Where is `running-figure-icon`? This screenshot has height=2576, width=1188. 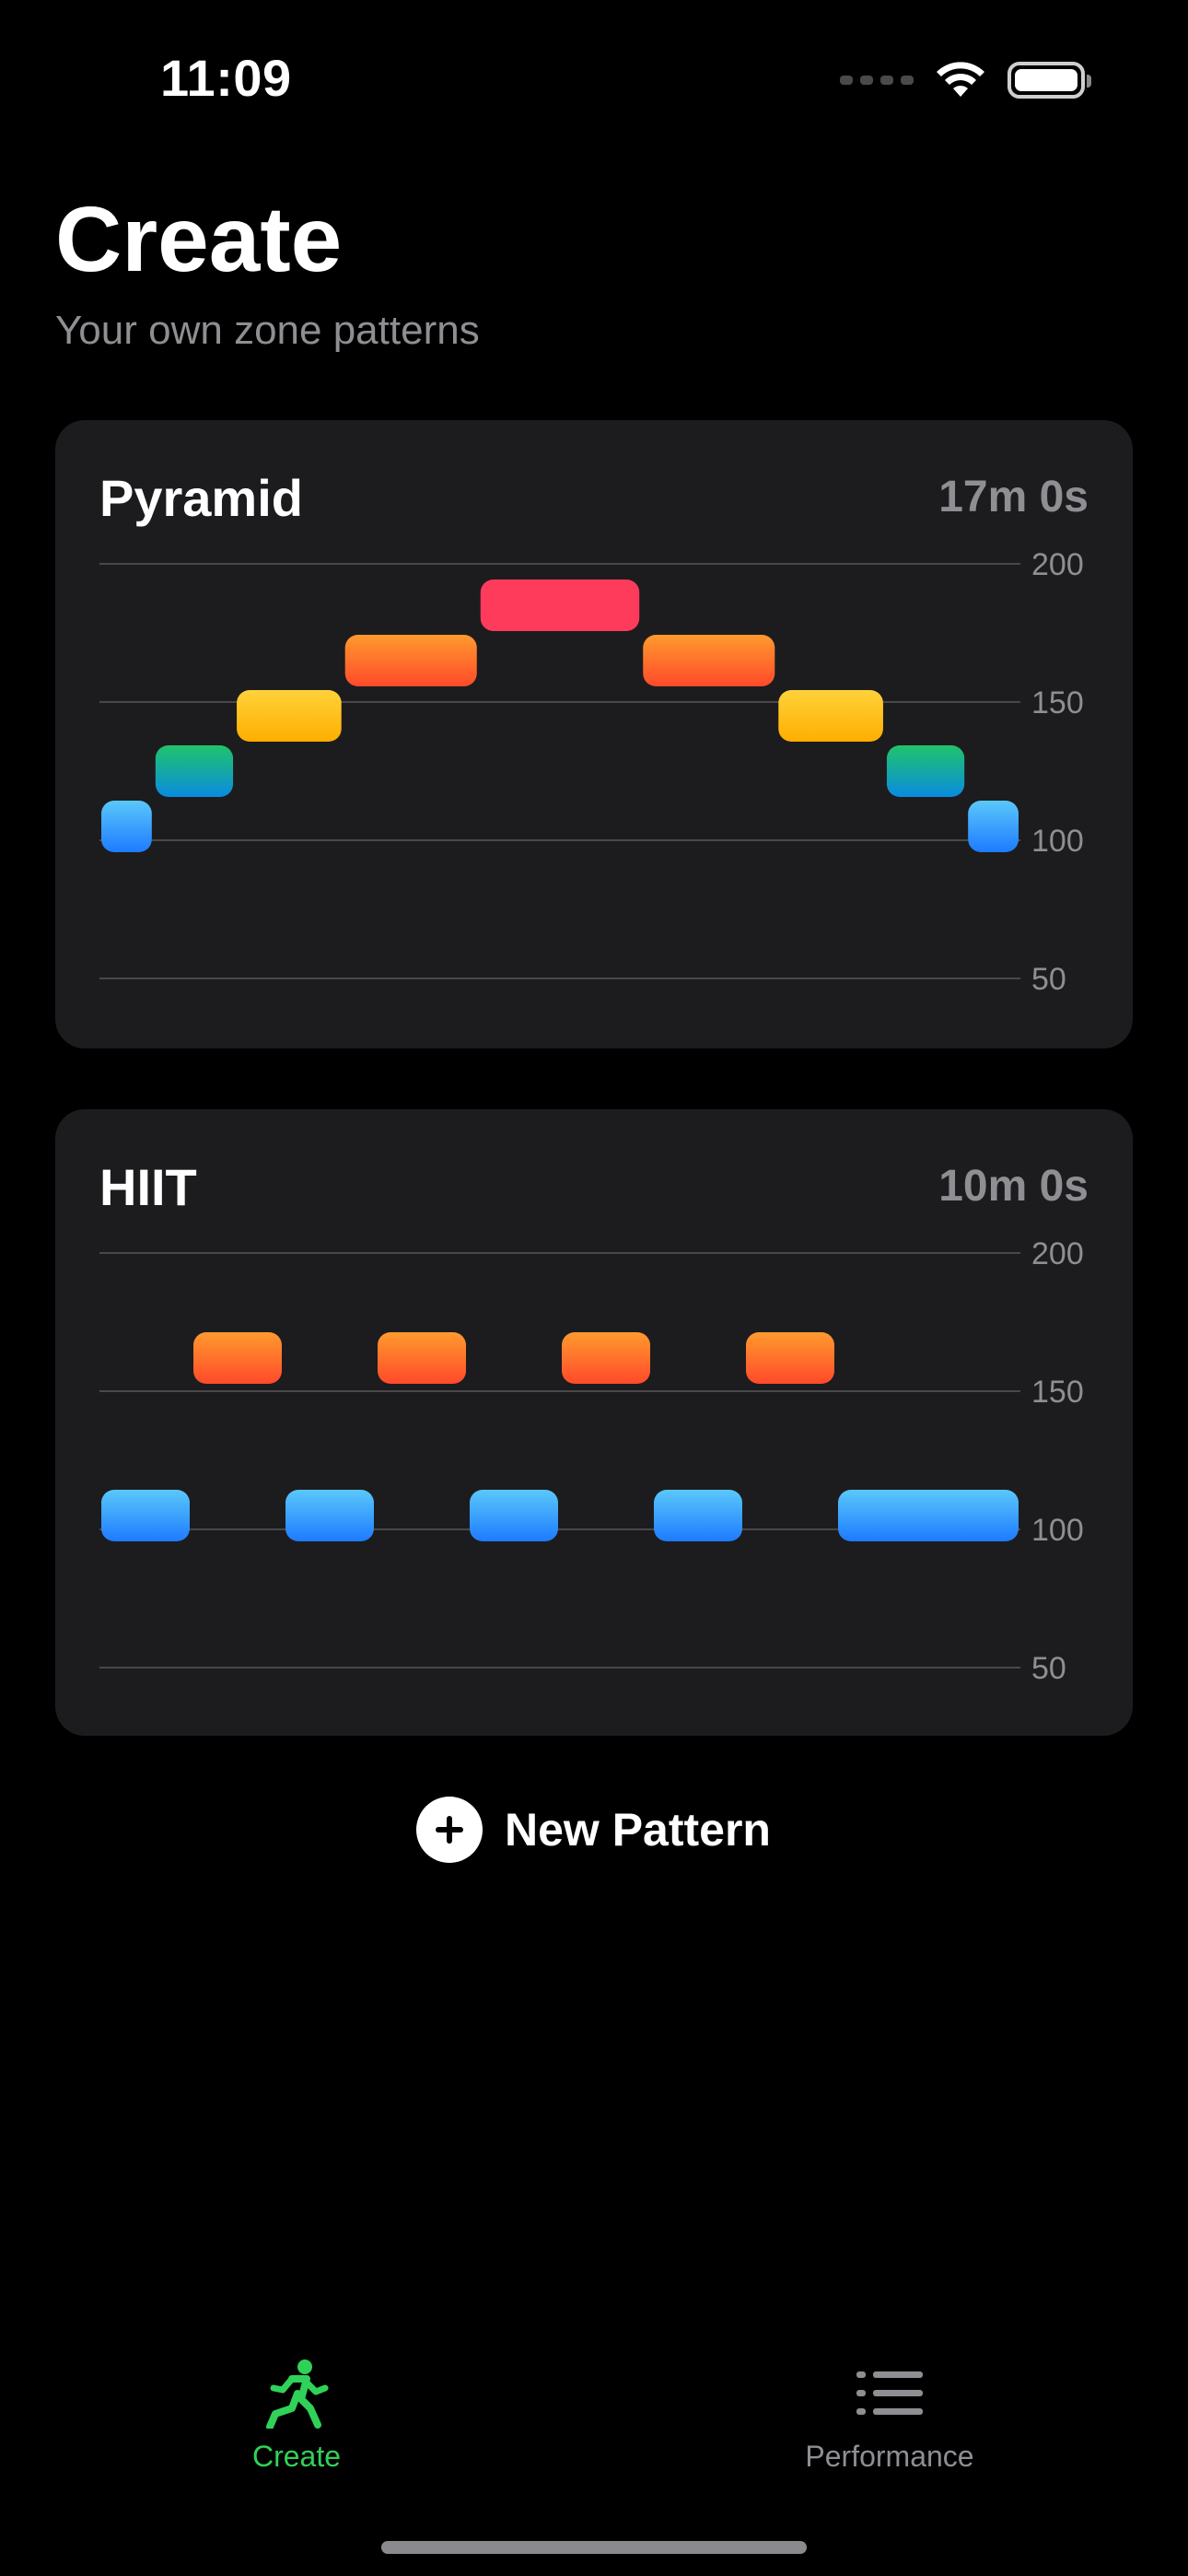
running-figure-icon is located at coordinates (297, 2394).